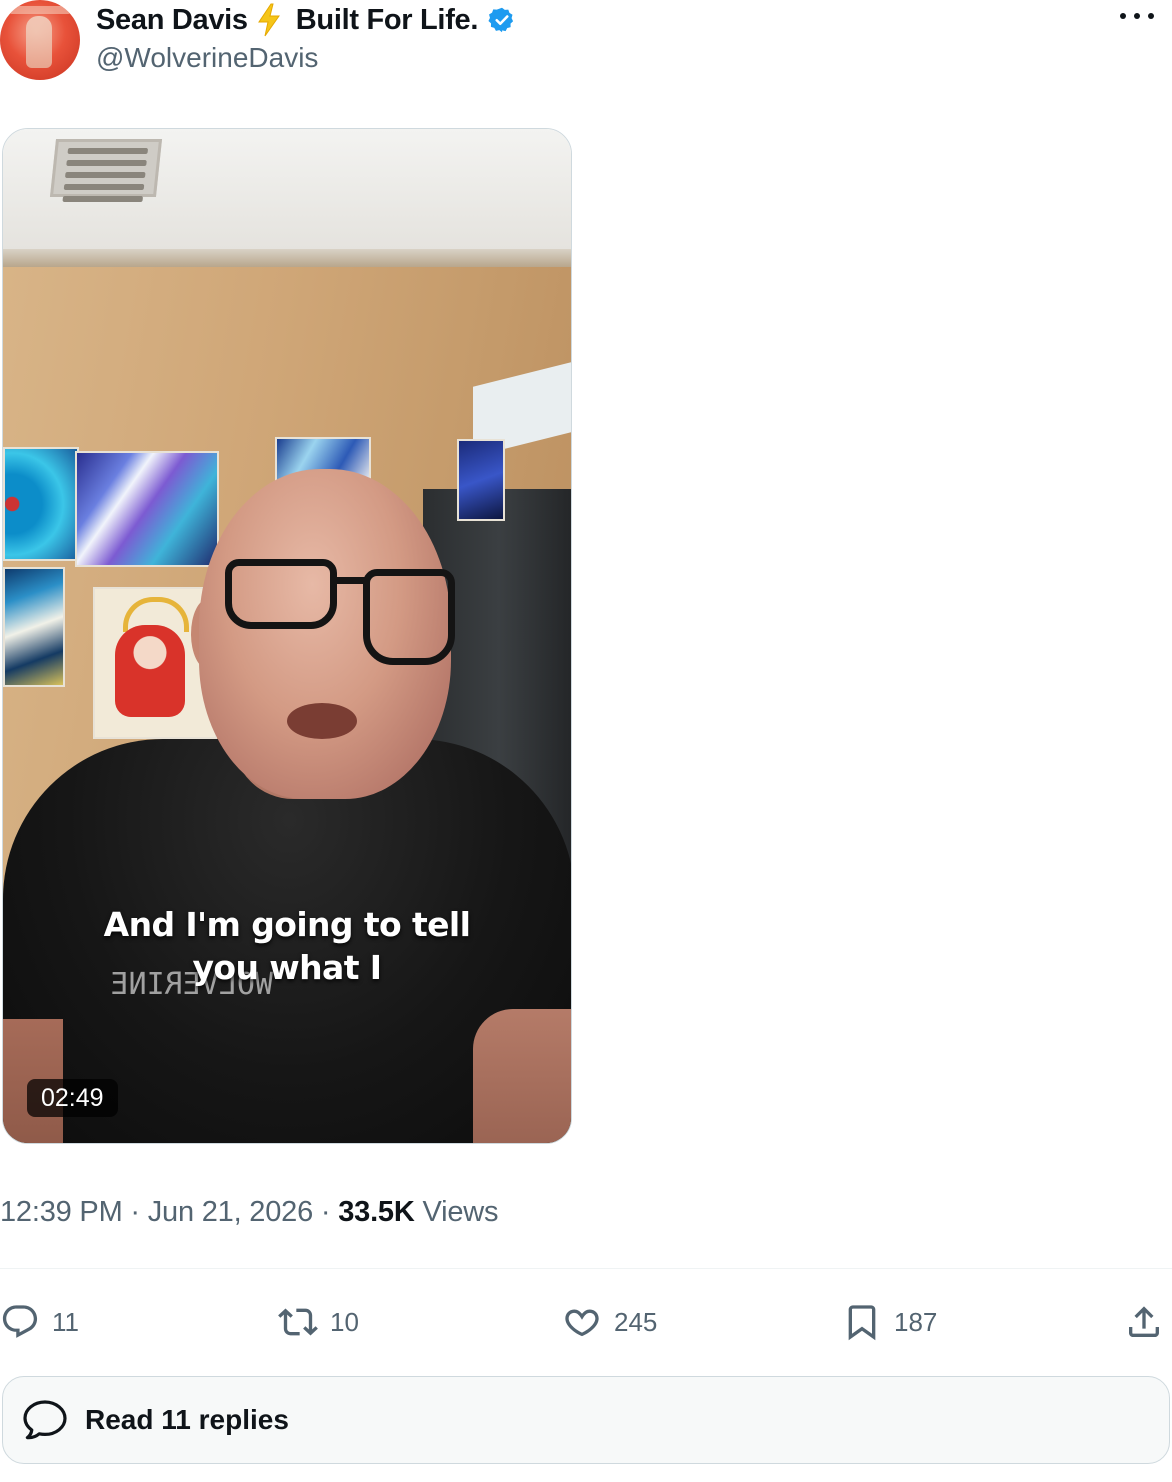  I want to click on post-metadata: 12:39 PM · Jun 21, 2026 · 33.5K Views, so click(249, 1212).